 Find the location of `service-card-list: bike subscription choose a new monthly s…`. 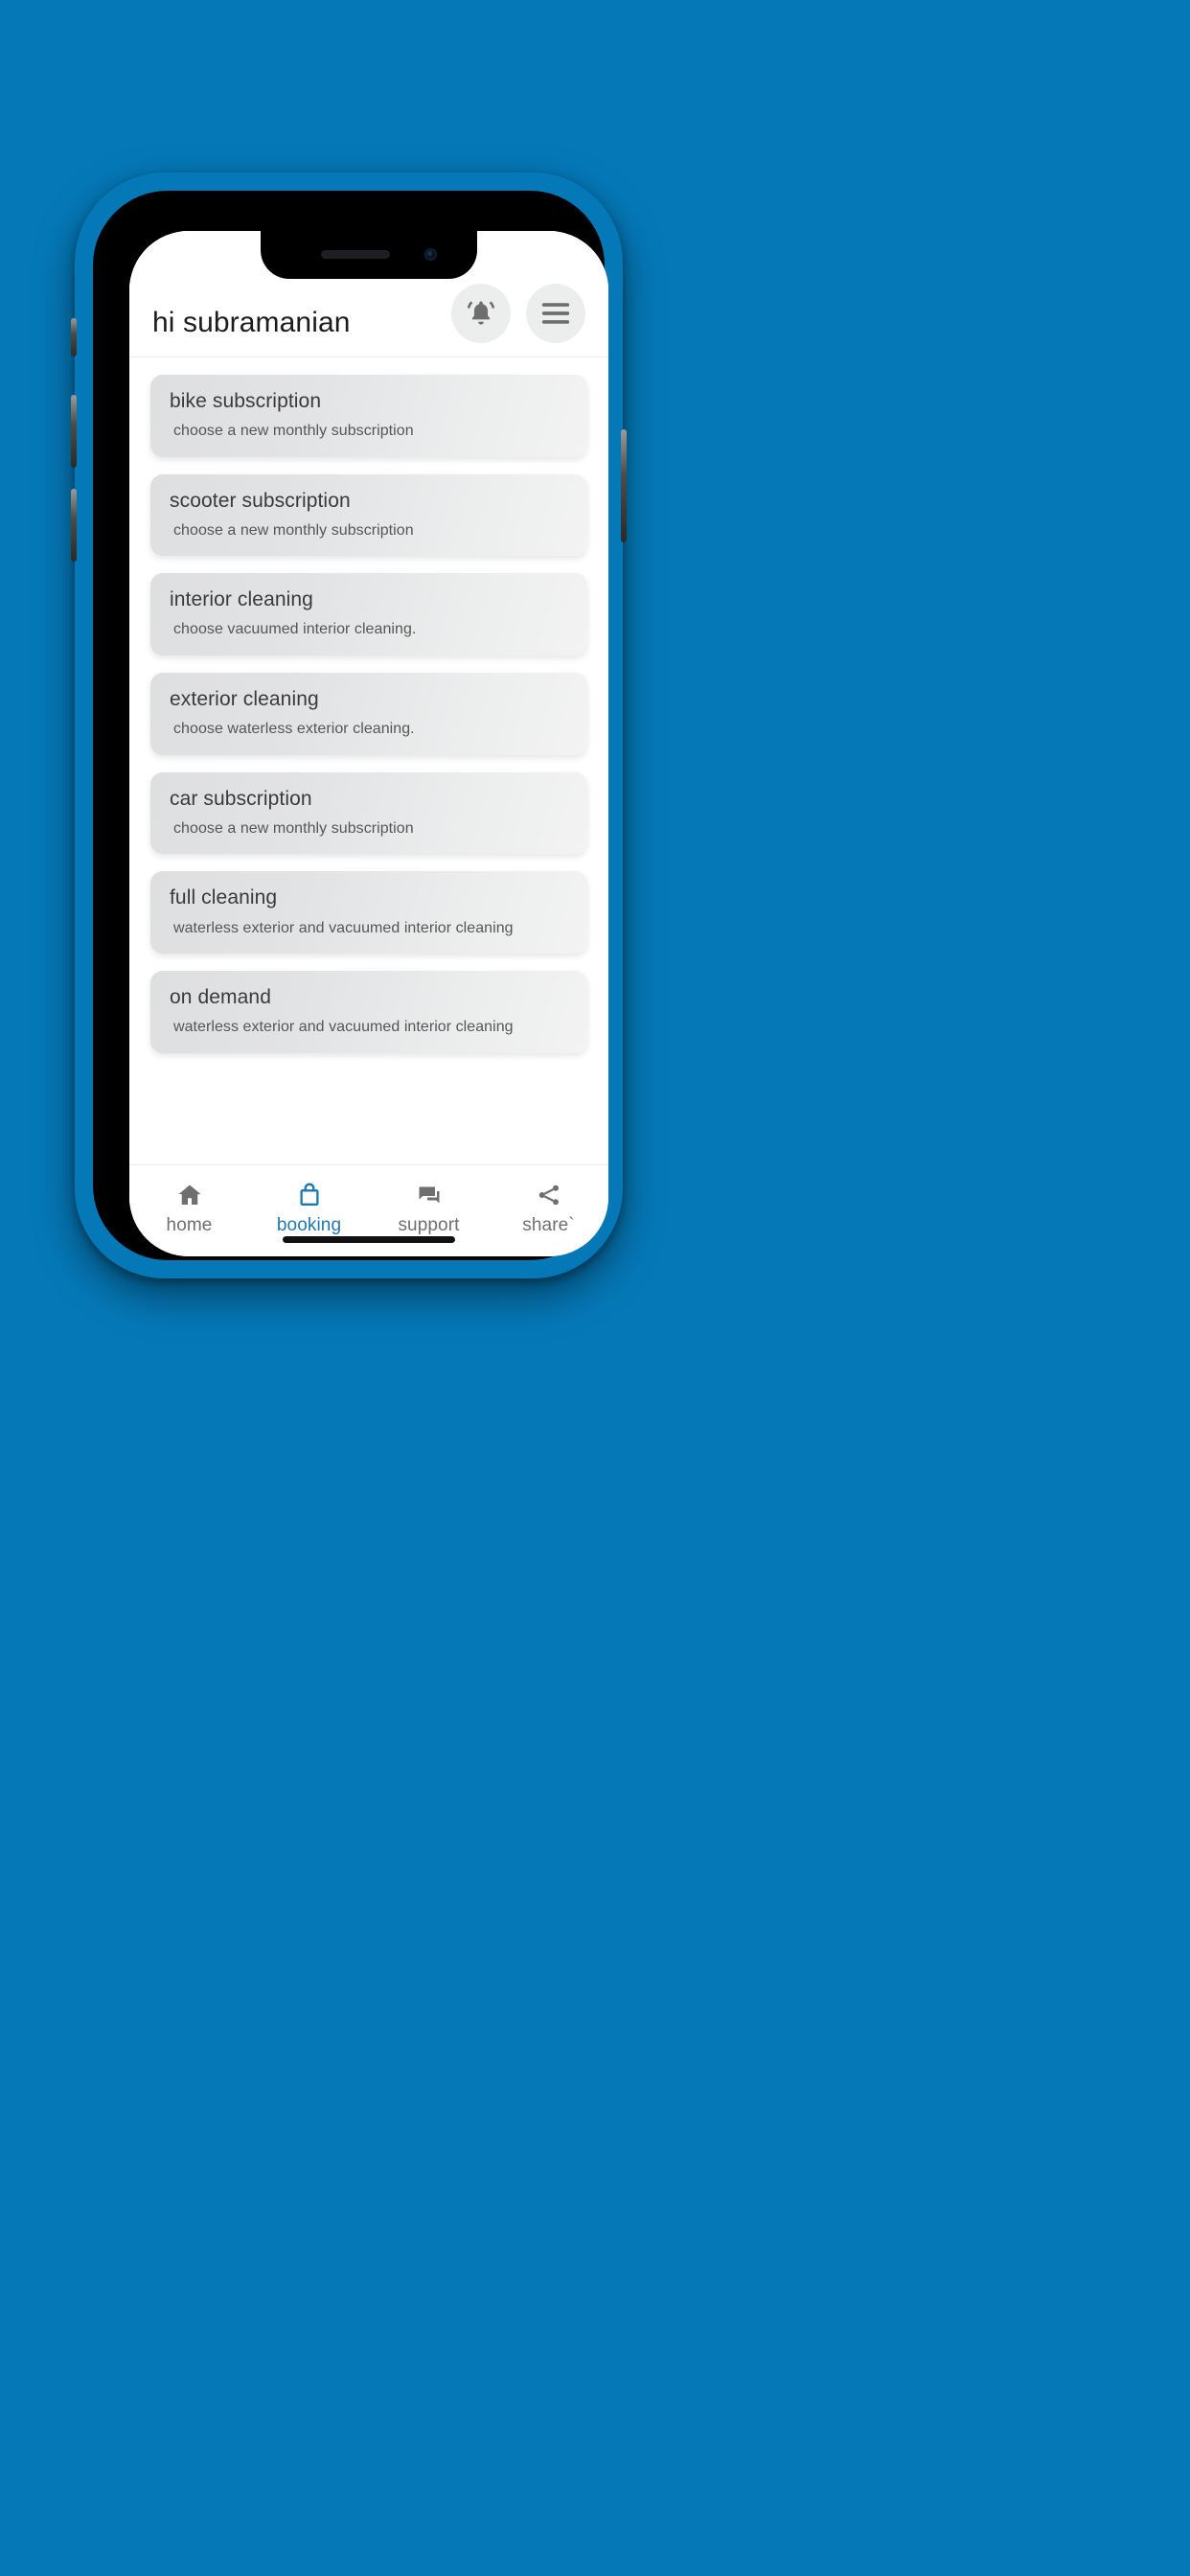

service-card-list: bike subscription choose a new monthly s… is located at coordinates (369, 760).